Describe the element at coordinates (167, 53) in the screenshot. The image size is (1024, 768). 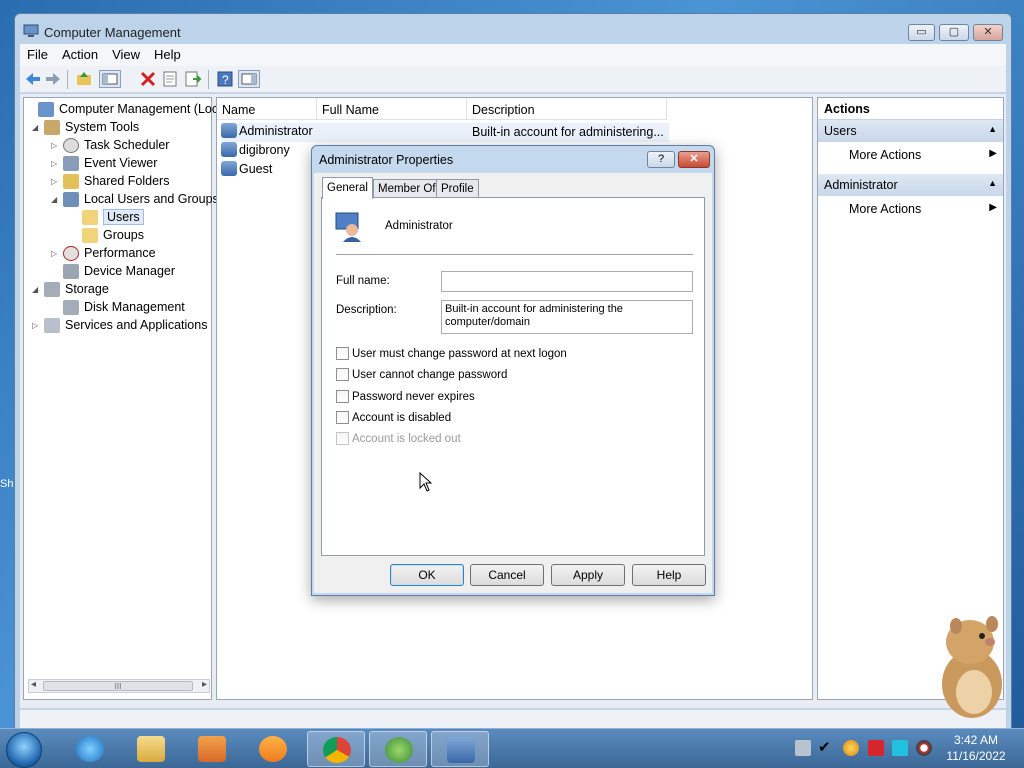
I see `menu-help: Help` at that location.